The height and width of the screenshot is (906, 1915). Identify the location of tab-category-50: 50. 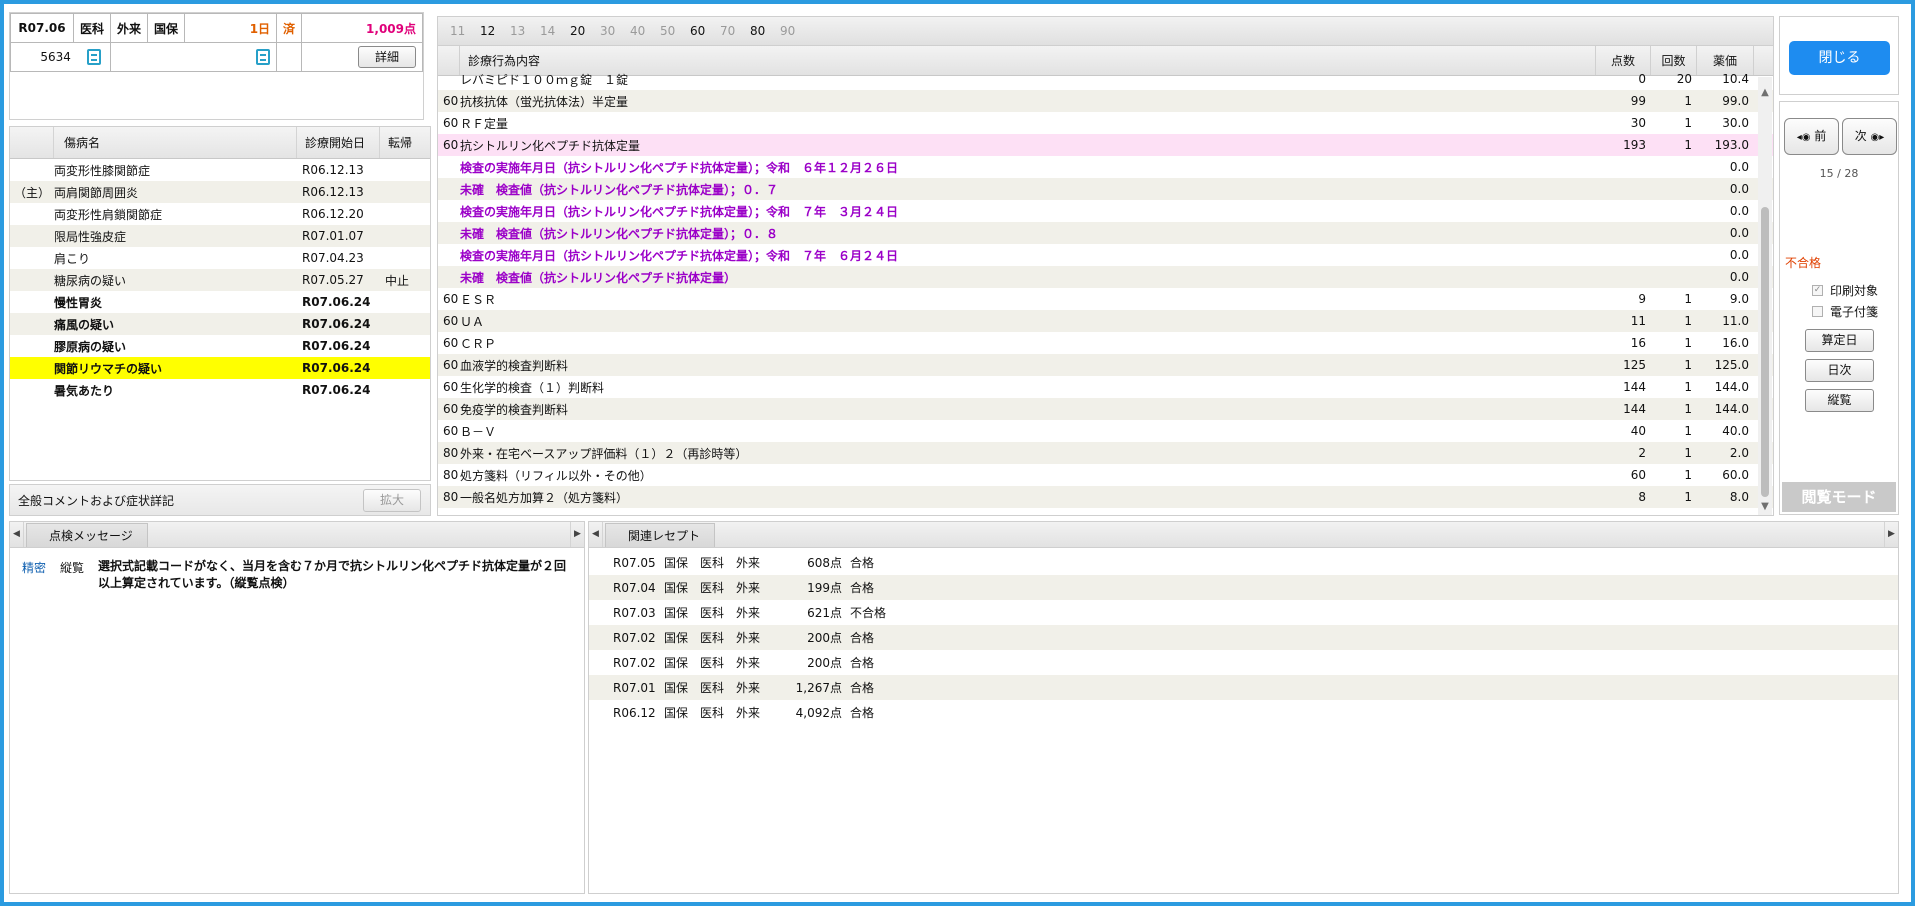
(675, 31).